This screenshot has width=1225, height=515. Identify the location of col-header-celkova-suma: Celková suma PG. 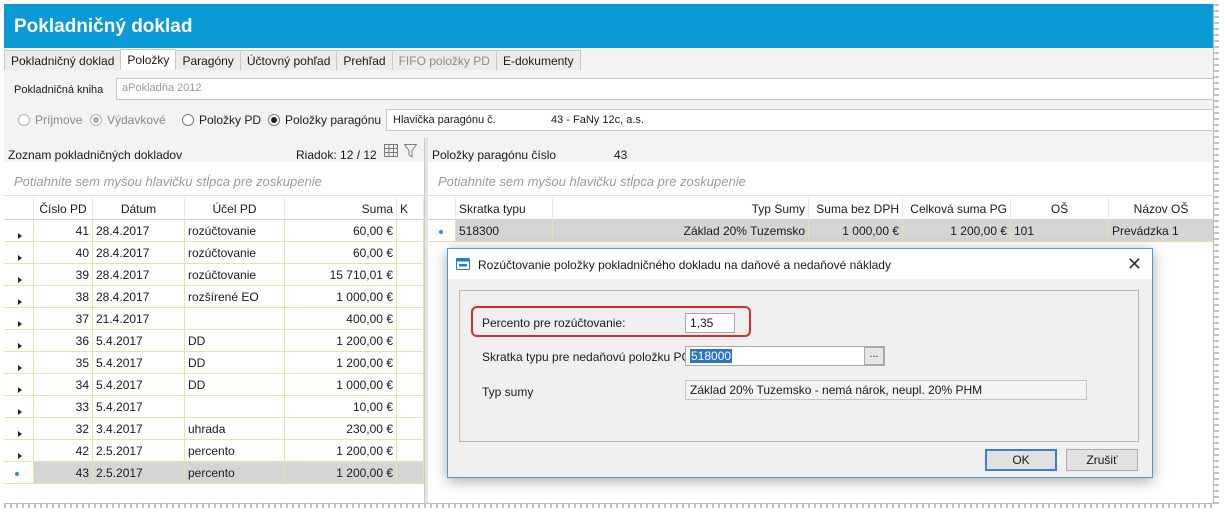
(957, 209).